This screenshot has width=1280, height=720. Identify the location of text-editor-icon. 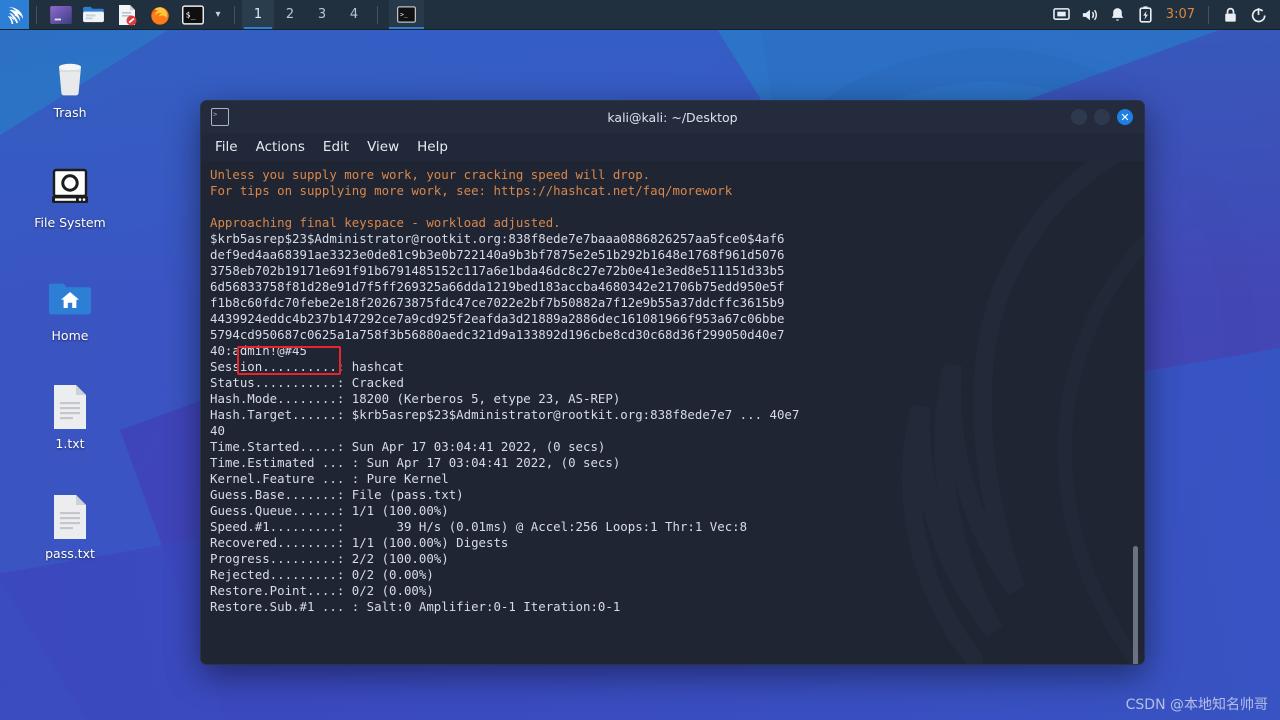
(127, 14).